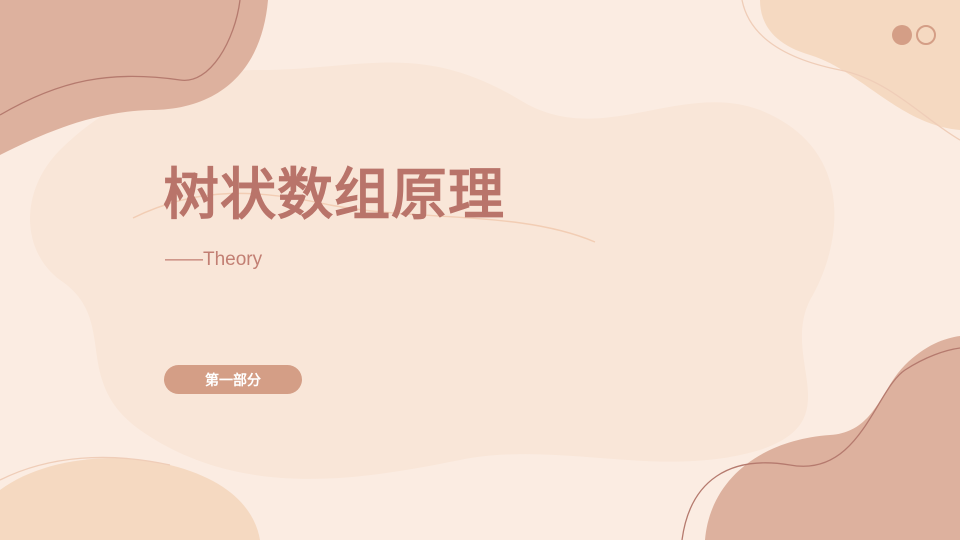 This screenshot has width=960, height=540. I want to click on slide-title: 树状数组原理, so click(334, 195).